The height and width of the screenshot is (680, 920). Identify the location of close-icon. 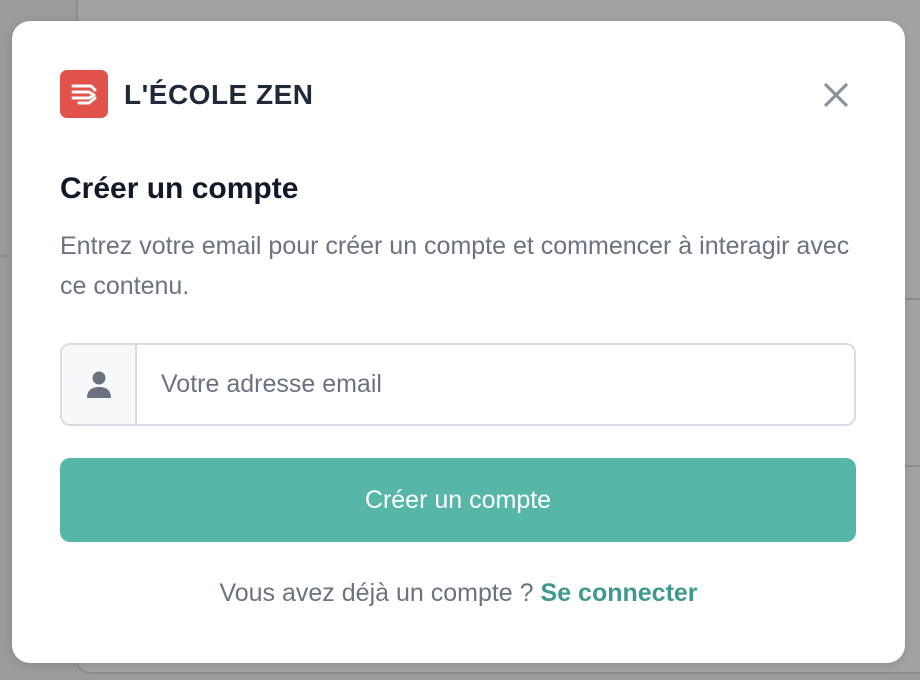
(836, 95).